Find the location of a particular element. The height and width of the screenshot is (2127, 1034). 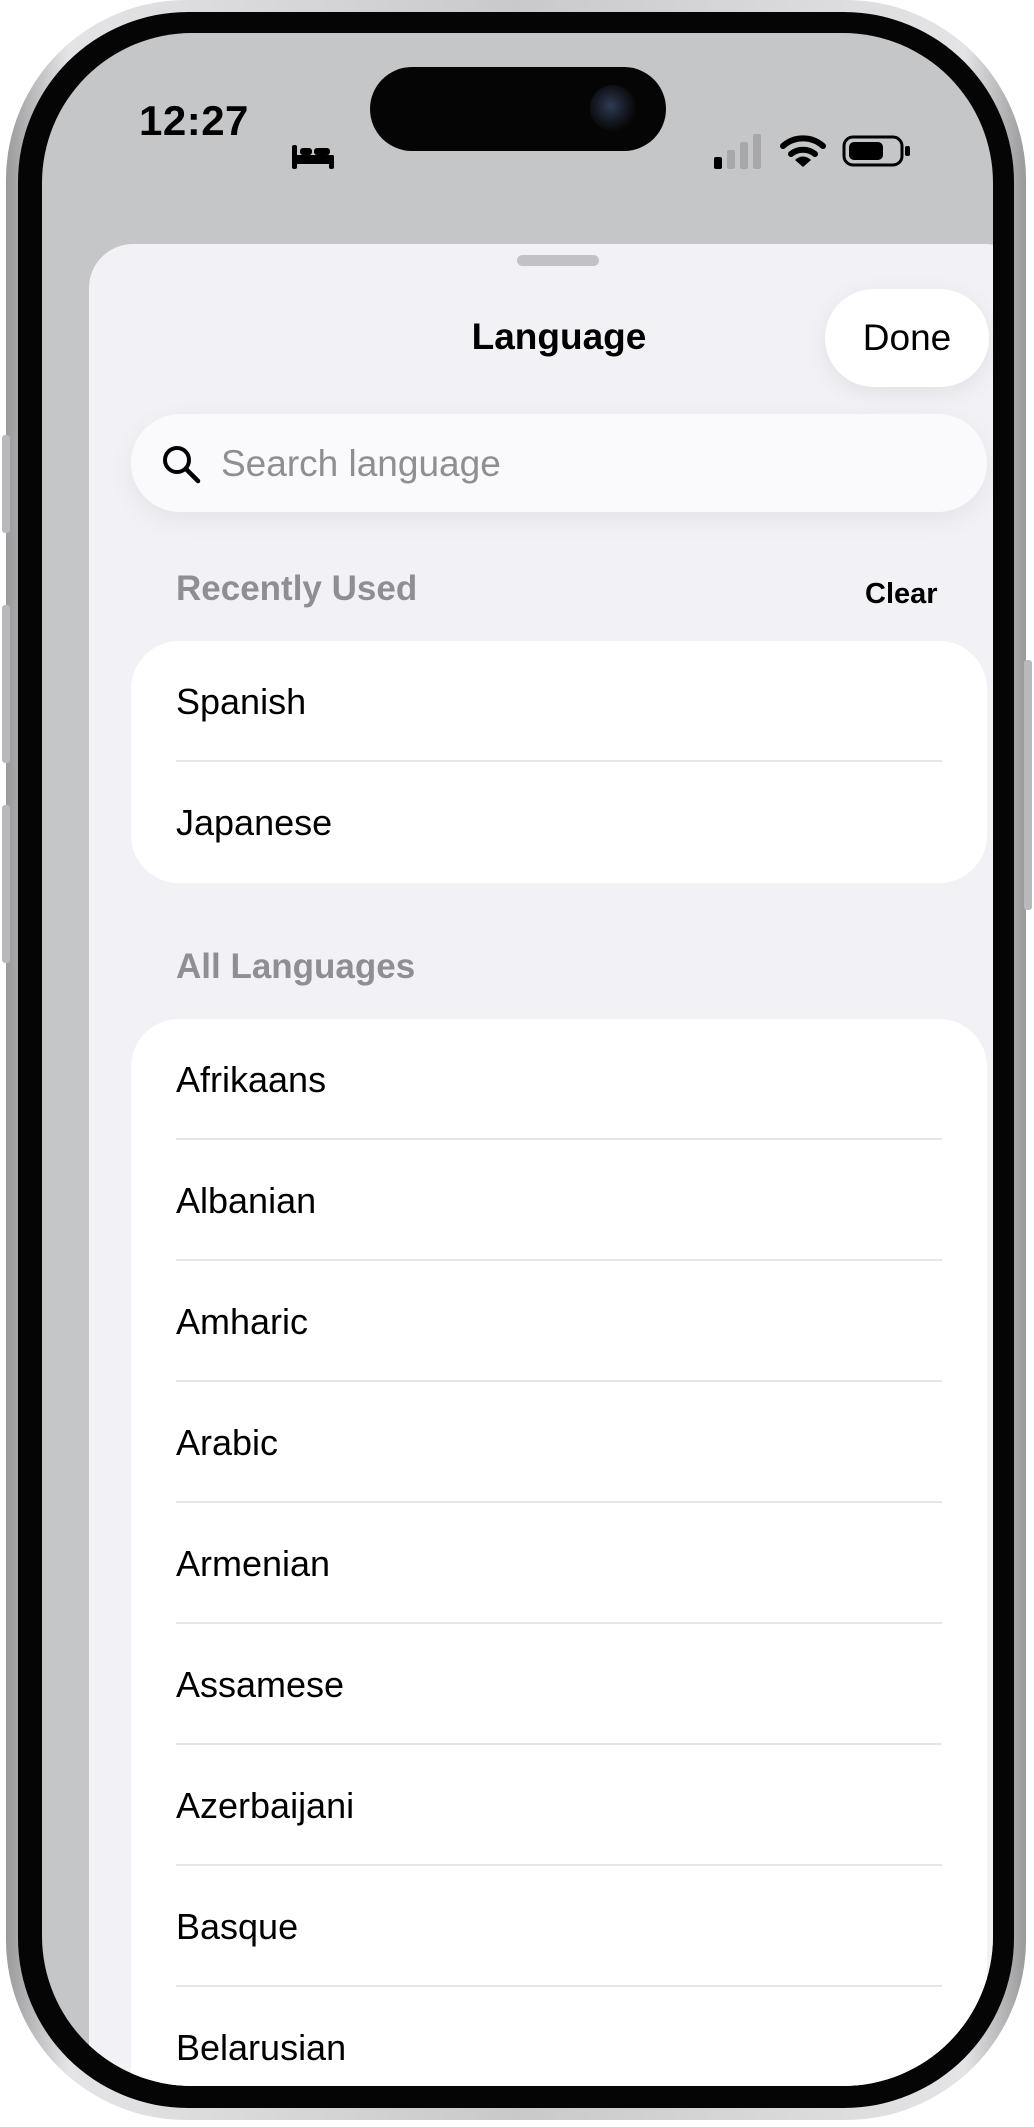

wifi-icon is located at coordinates (803, 151).